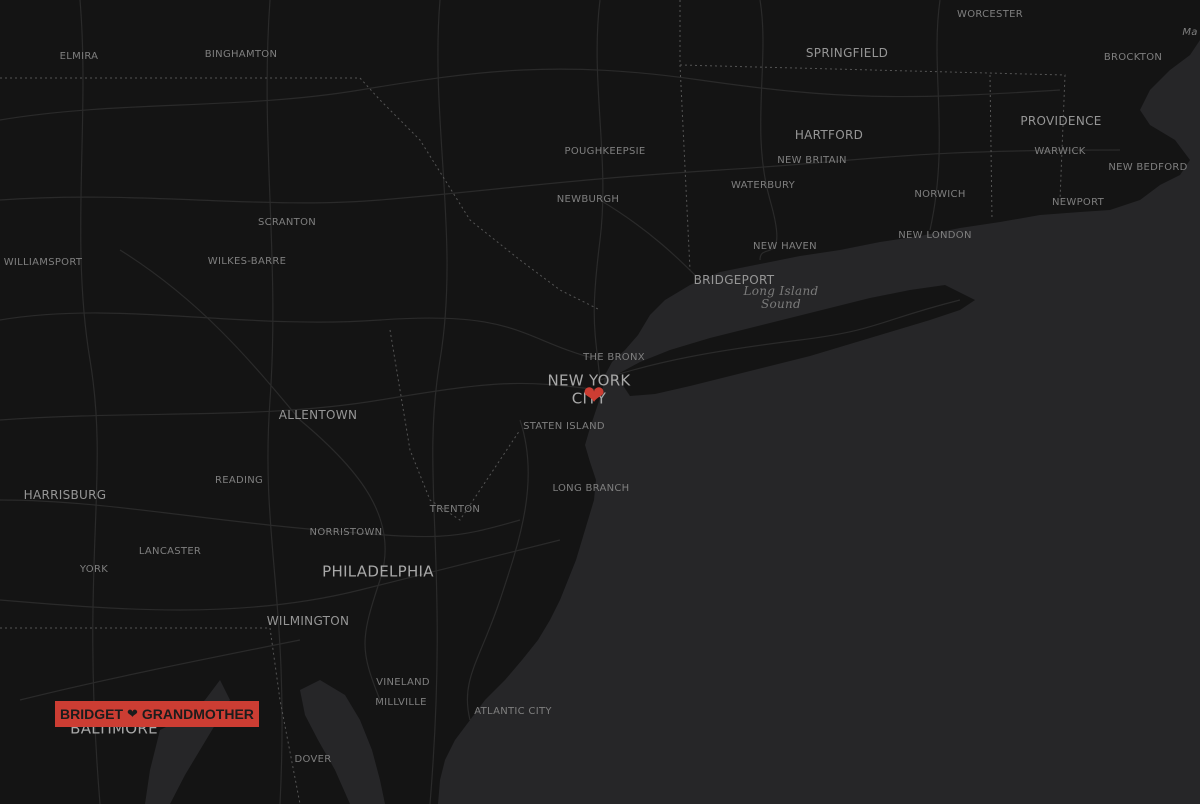 The width and height of the screenshot is (1200, 804). I want to click on place-label-long-island-sound: Long Island Sound, so click(781, 297).